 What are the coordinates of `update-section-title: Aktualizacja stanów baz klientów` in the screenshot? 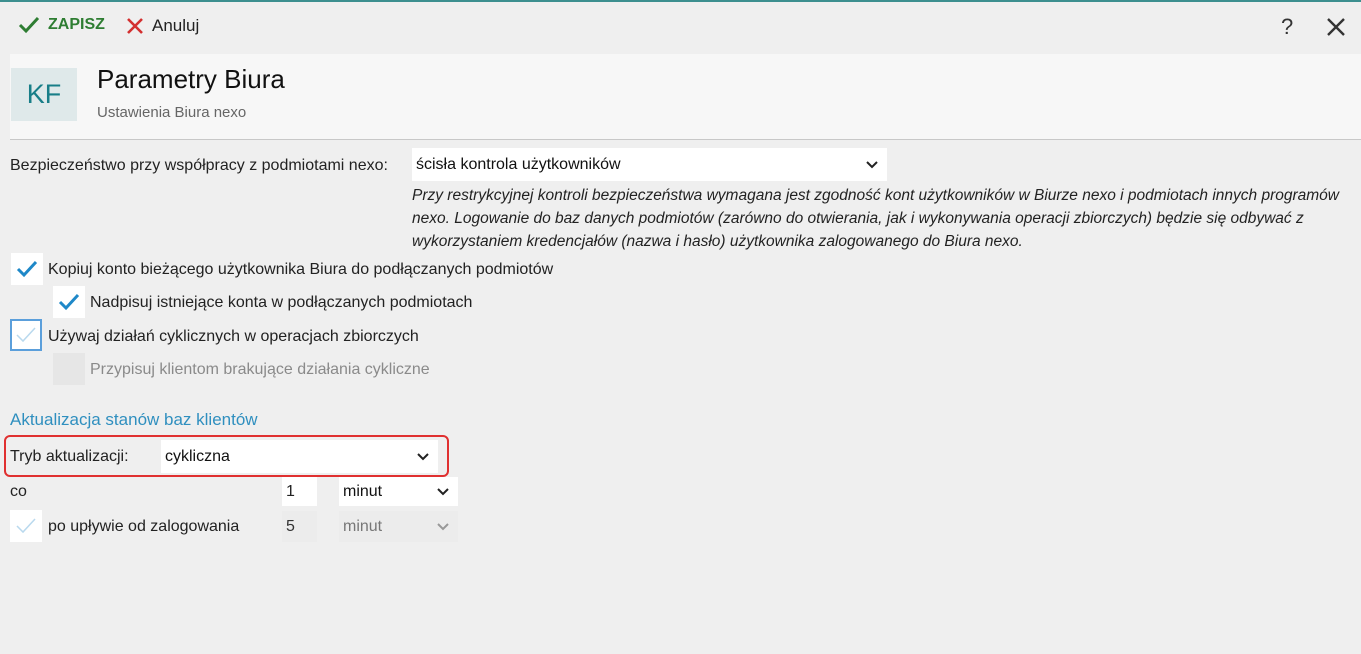 It's located at (134, 419).